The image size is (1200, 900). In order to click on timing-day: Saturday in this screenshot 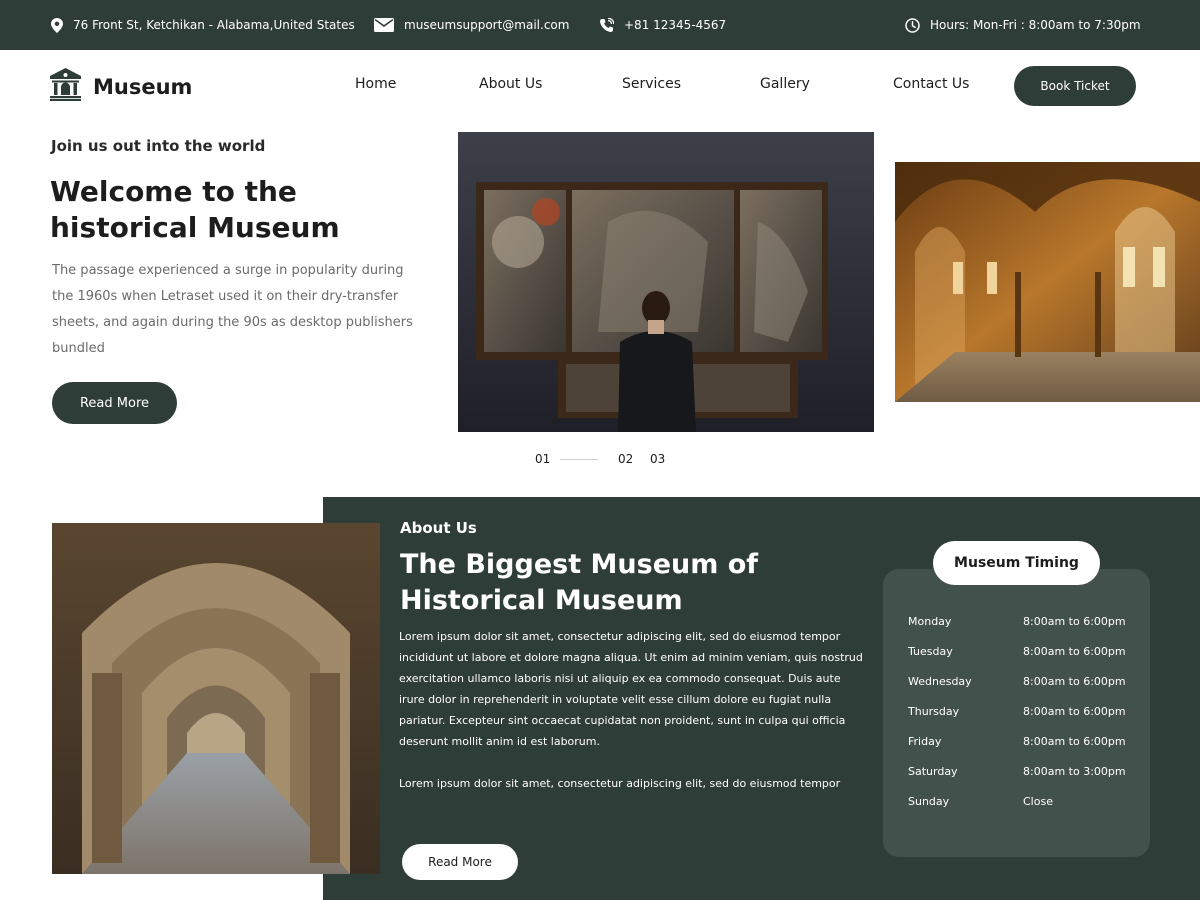, I will do `click(933, 771)`.